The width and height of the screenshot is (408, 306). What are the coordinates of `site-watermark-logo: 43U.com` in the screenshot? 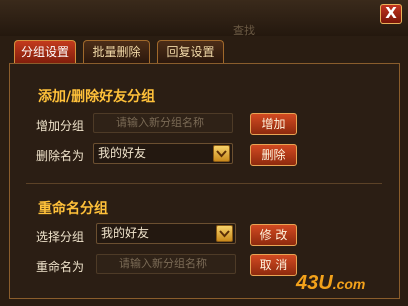 It's located at (330, 283).